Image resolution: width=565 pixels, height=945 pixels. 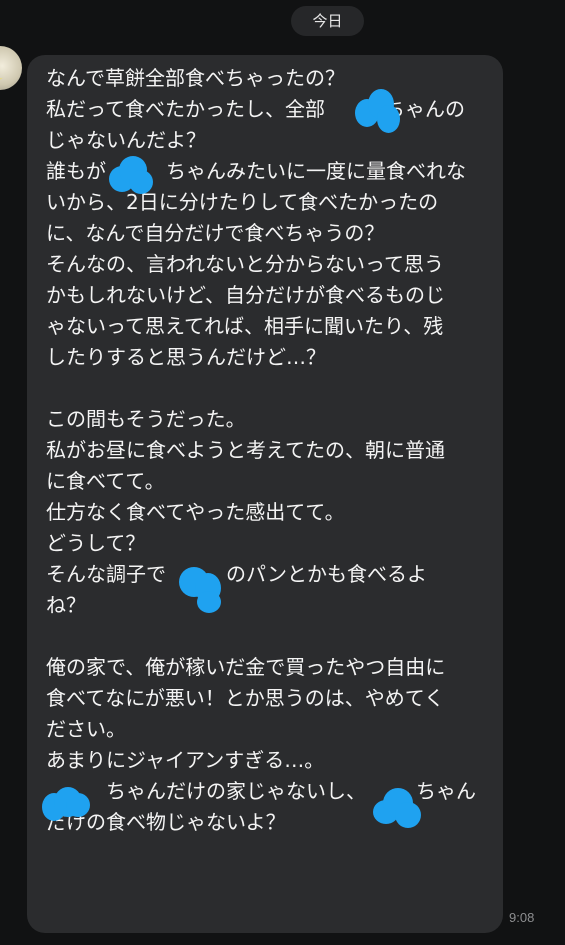 What do you see at coordinates (522, 917) in the screenshot?
I see `message-time: 9:08` at bounding box center [522, 917].